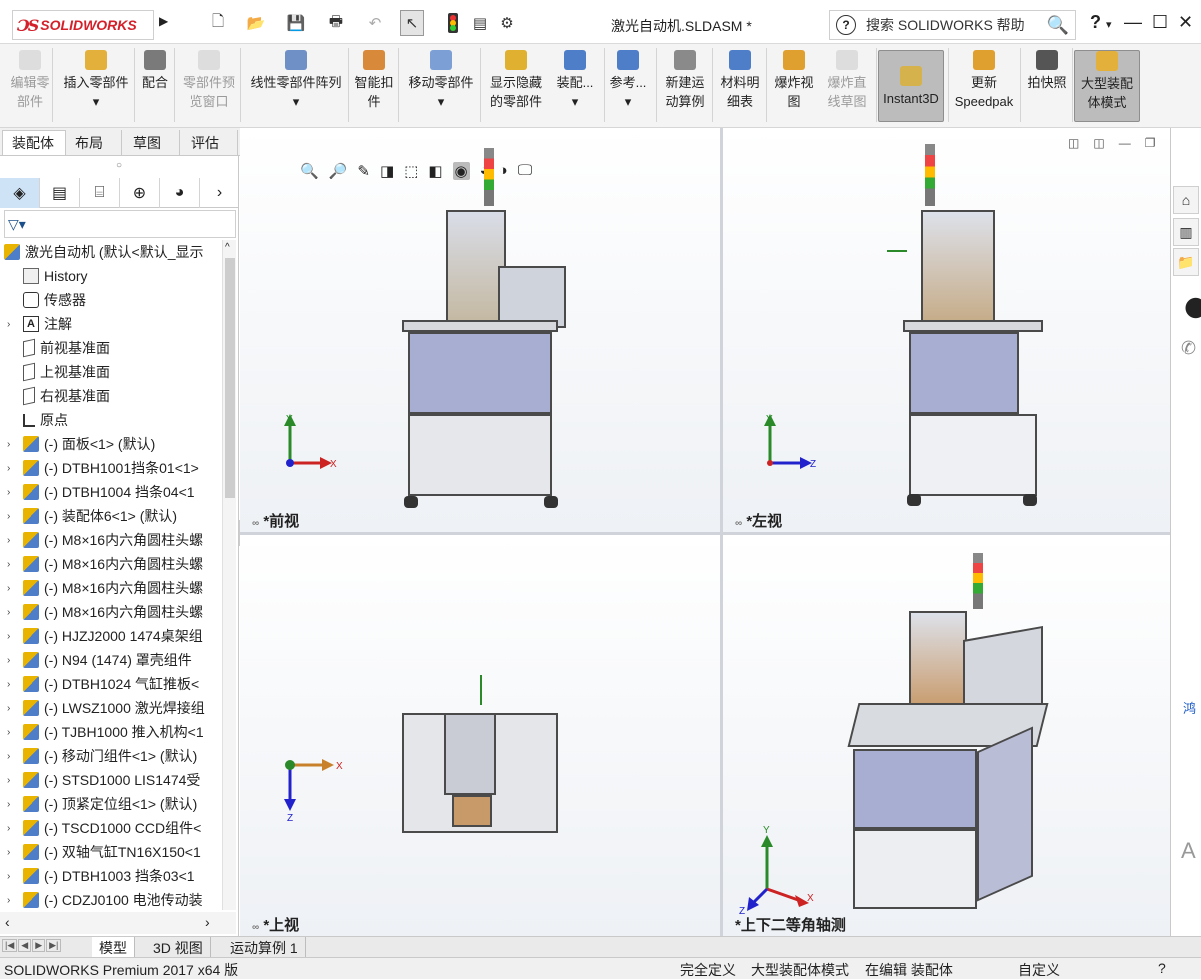  I want to click on ribbon-button-edit-component: 编辑零 部件, so click(30, 86).